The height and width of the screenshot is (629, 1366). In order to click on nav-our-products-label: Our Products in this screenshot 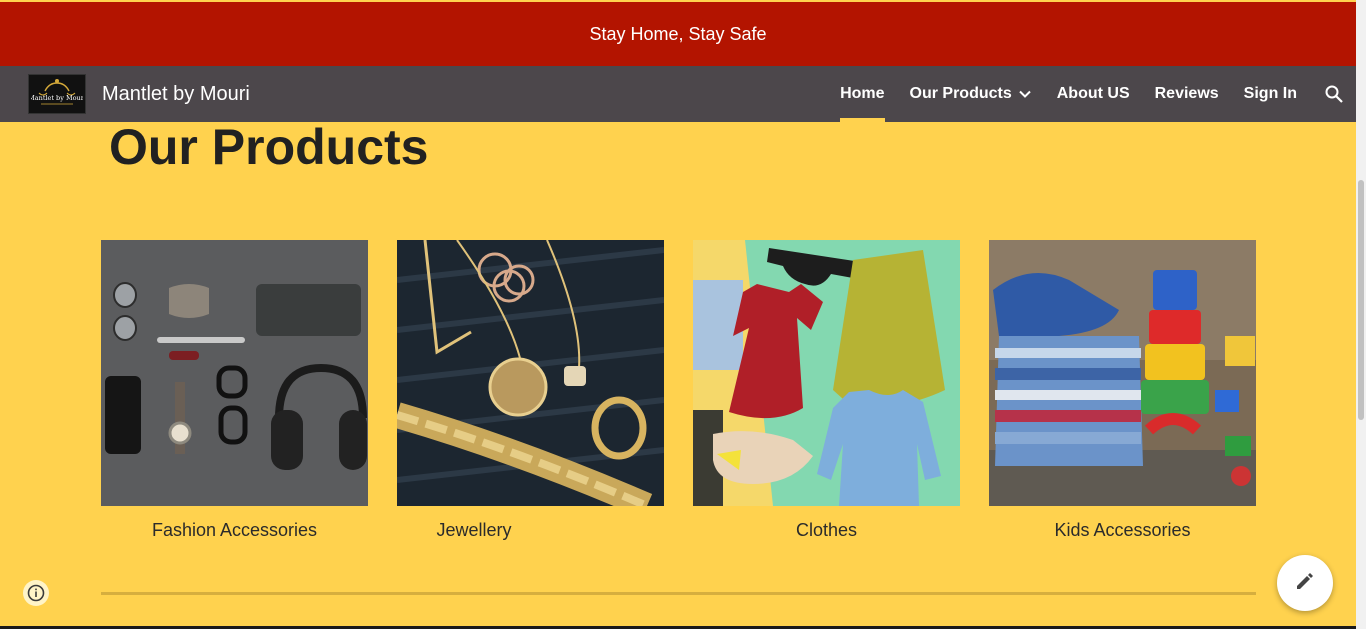, I will do `click(960, 93)`.